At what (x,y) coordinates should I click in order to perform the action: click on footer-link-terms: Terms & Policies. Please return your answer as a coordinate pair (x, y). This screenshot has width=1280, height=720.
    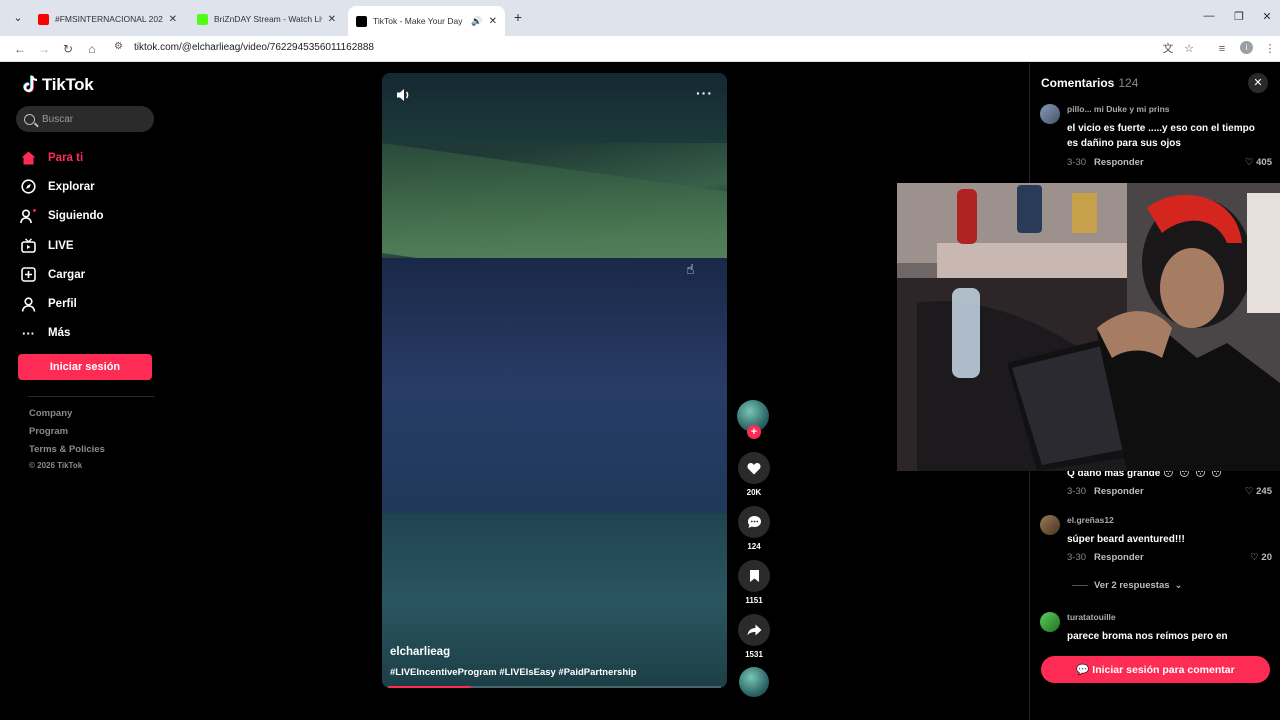
    Looking at the image, I should click on (67, 453).